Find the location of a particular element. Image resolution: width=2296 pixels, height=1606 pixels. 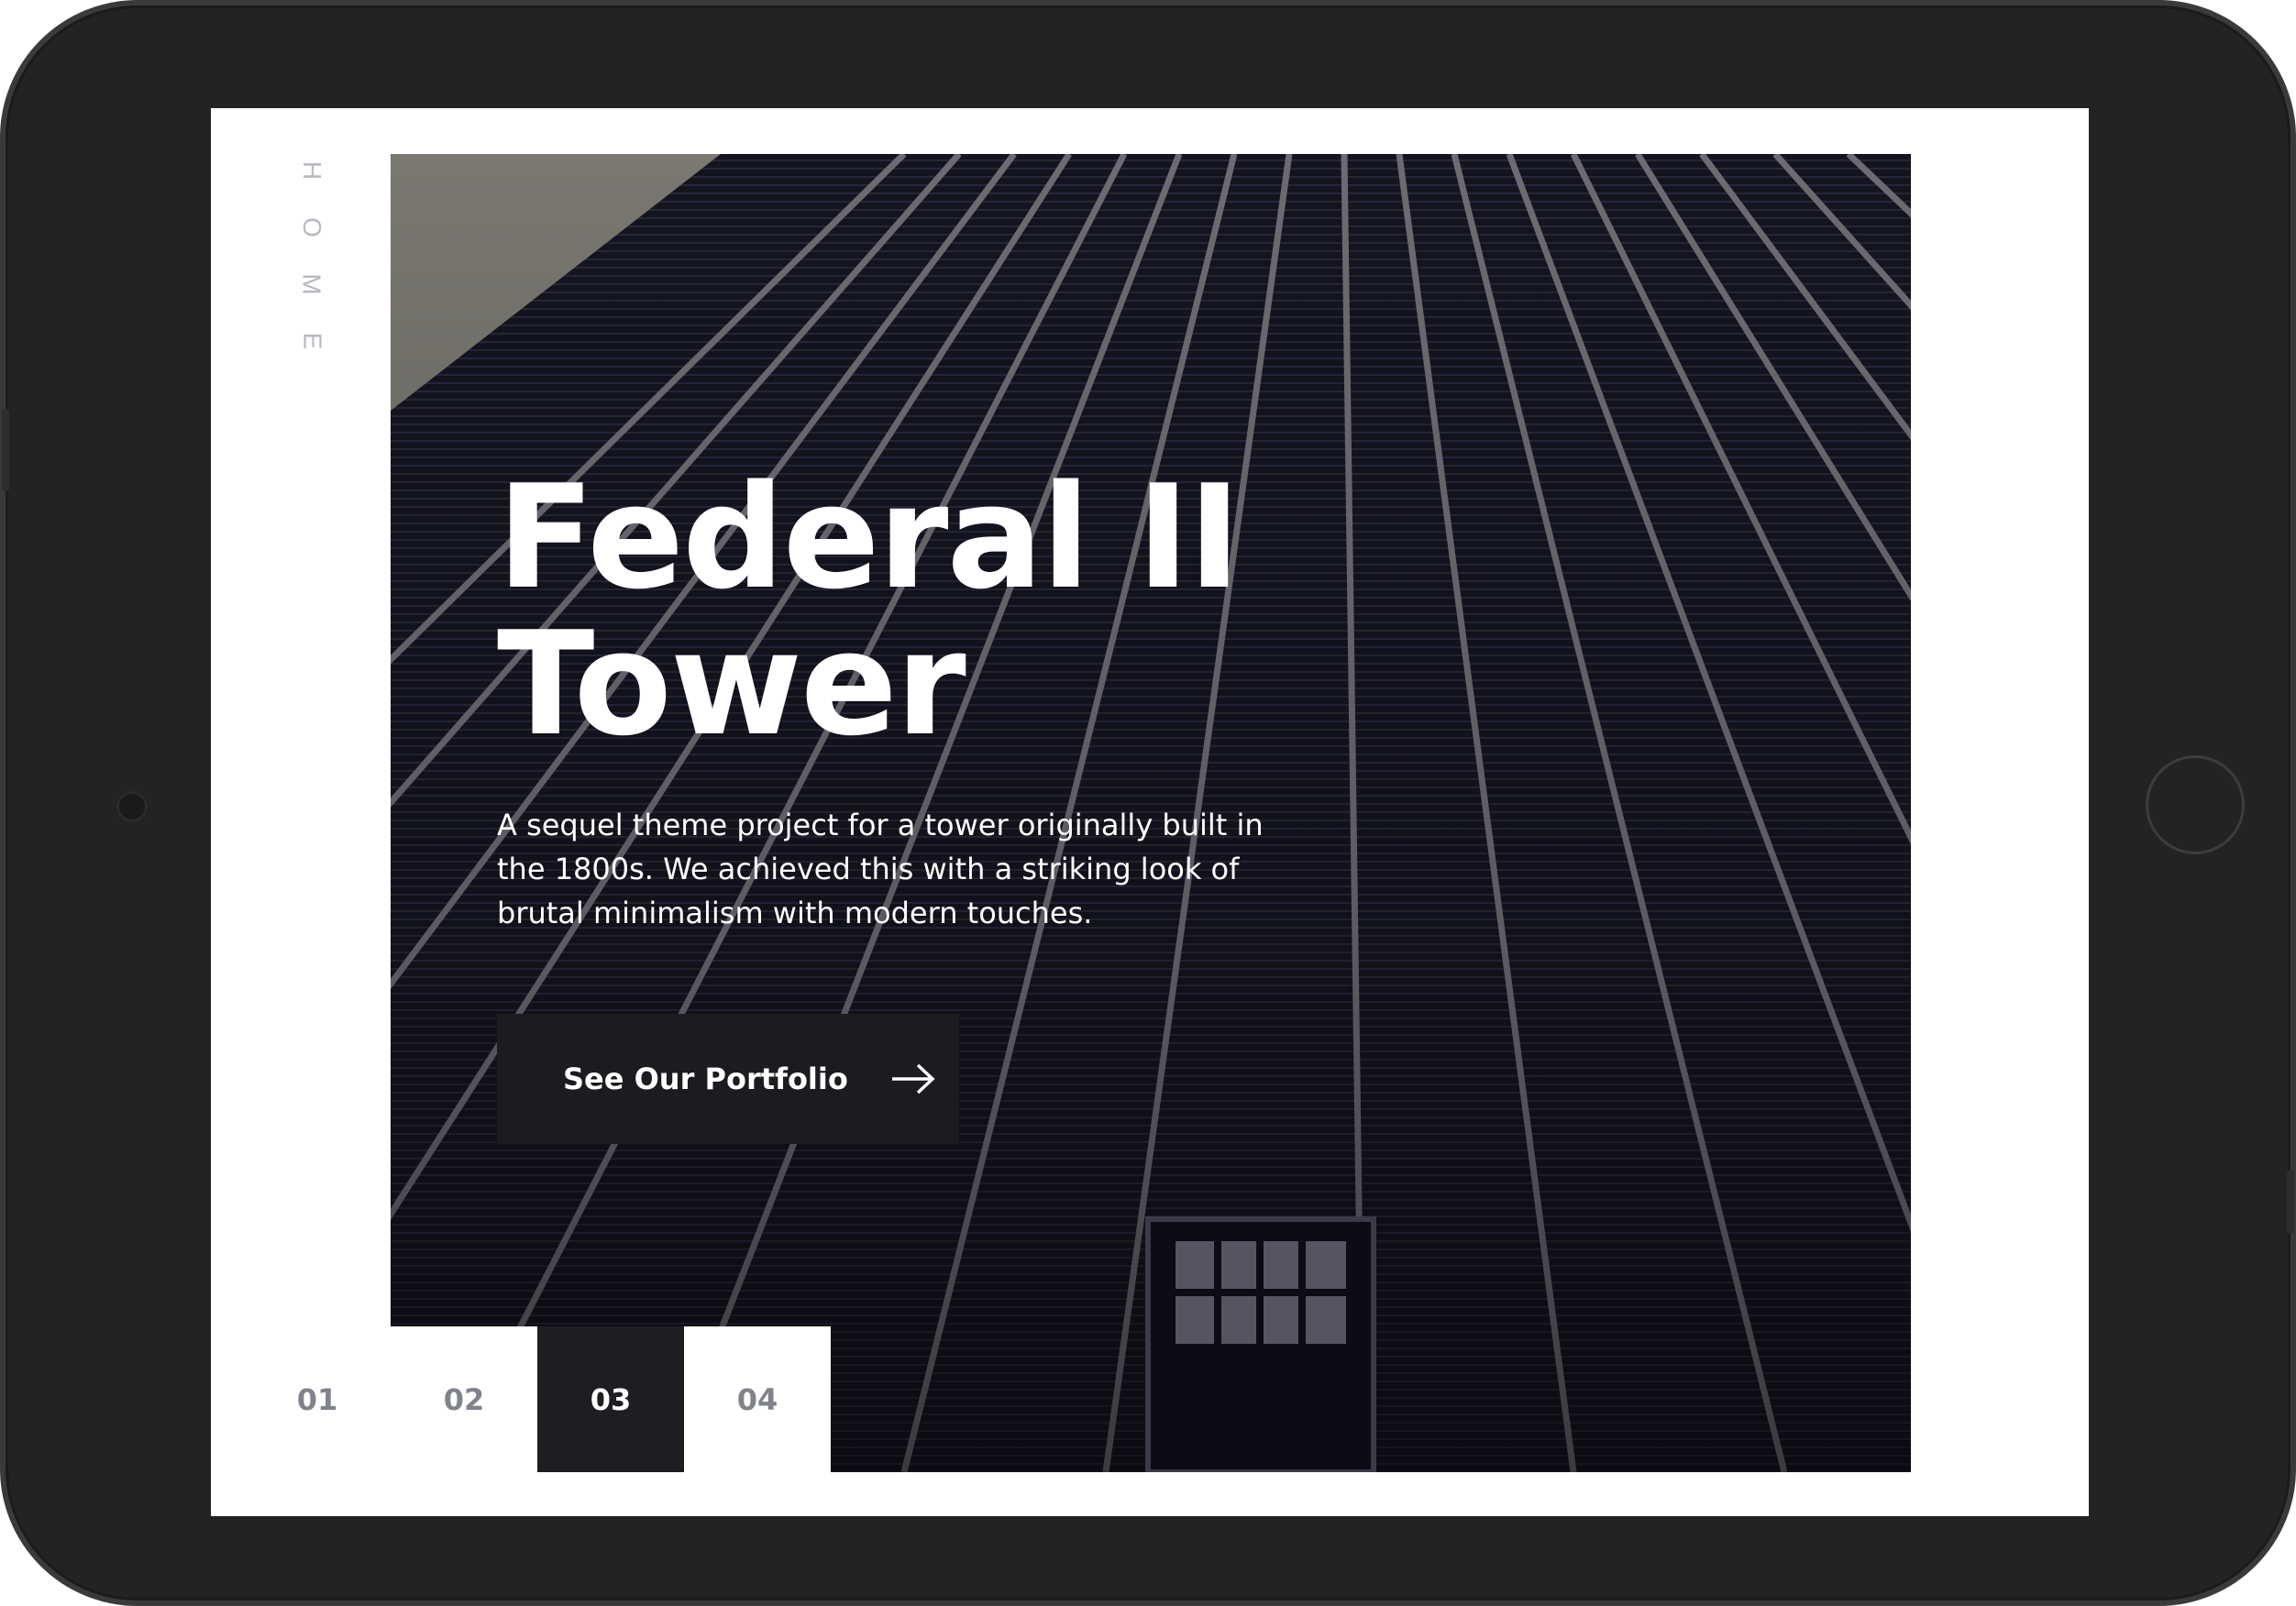

home-button is located at coordinates (2195, 804).